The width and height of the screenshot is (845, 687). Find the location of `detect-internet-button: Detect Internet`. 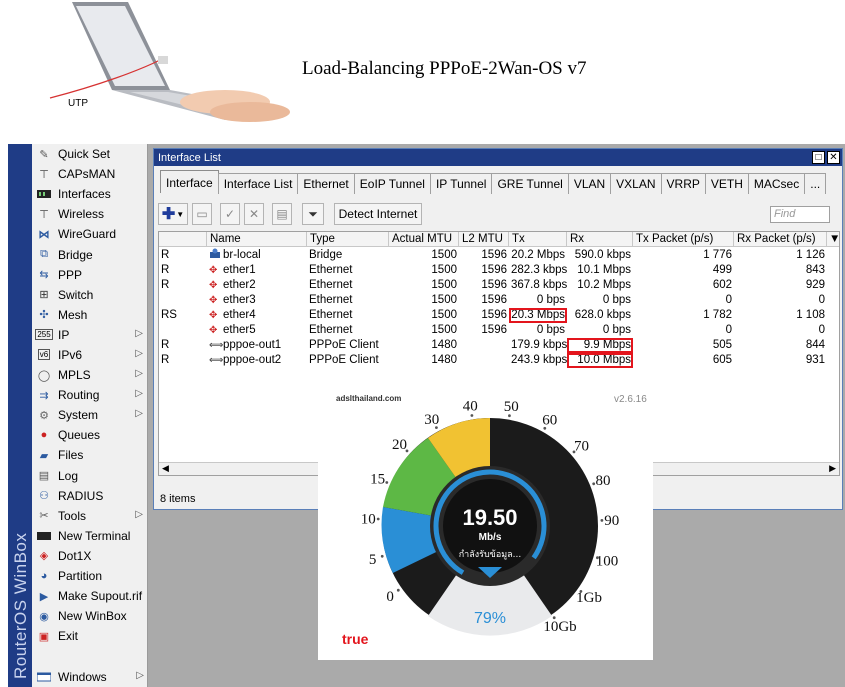

detect-internet-button: Detect Internet is located at coordinates (378, 214).